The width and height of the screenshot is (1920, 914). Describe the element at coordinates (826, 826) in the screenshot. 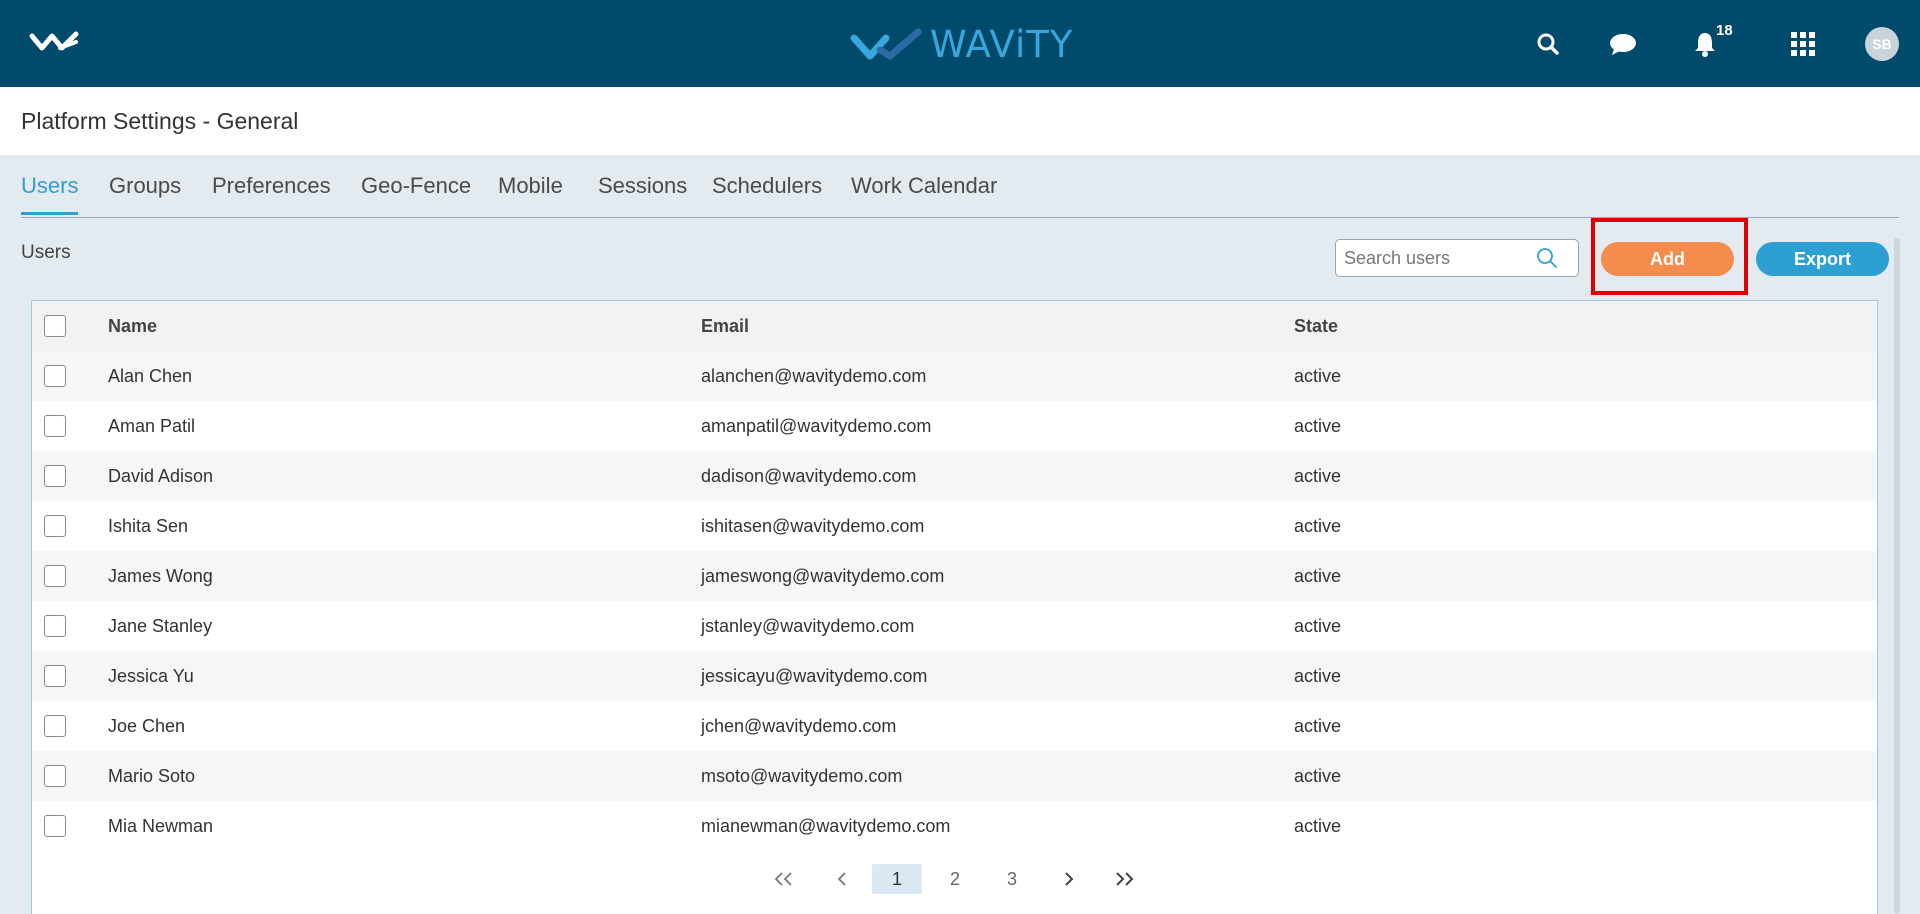

I see `user-email: mianewman@wavitydemo.com` at that location.